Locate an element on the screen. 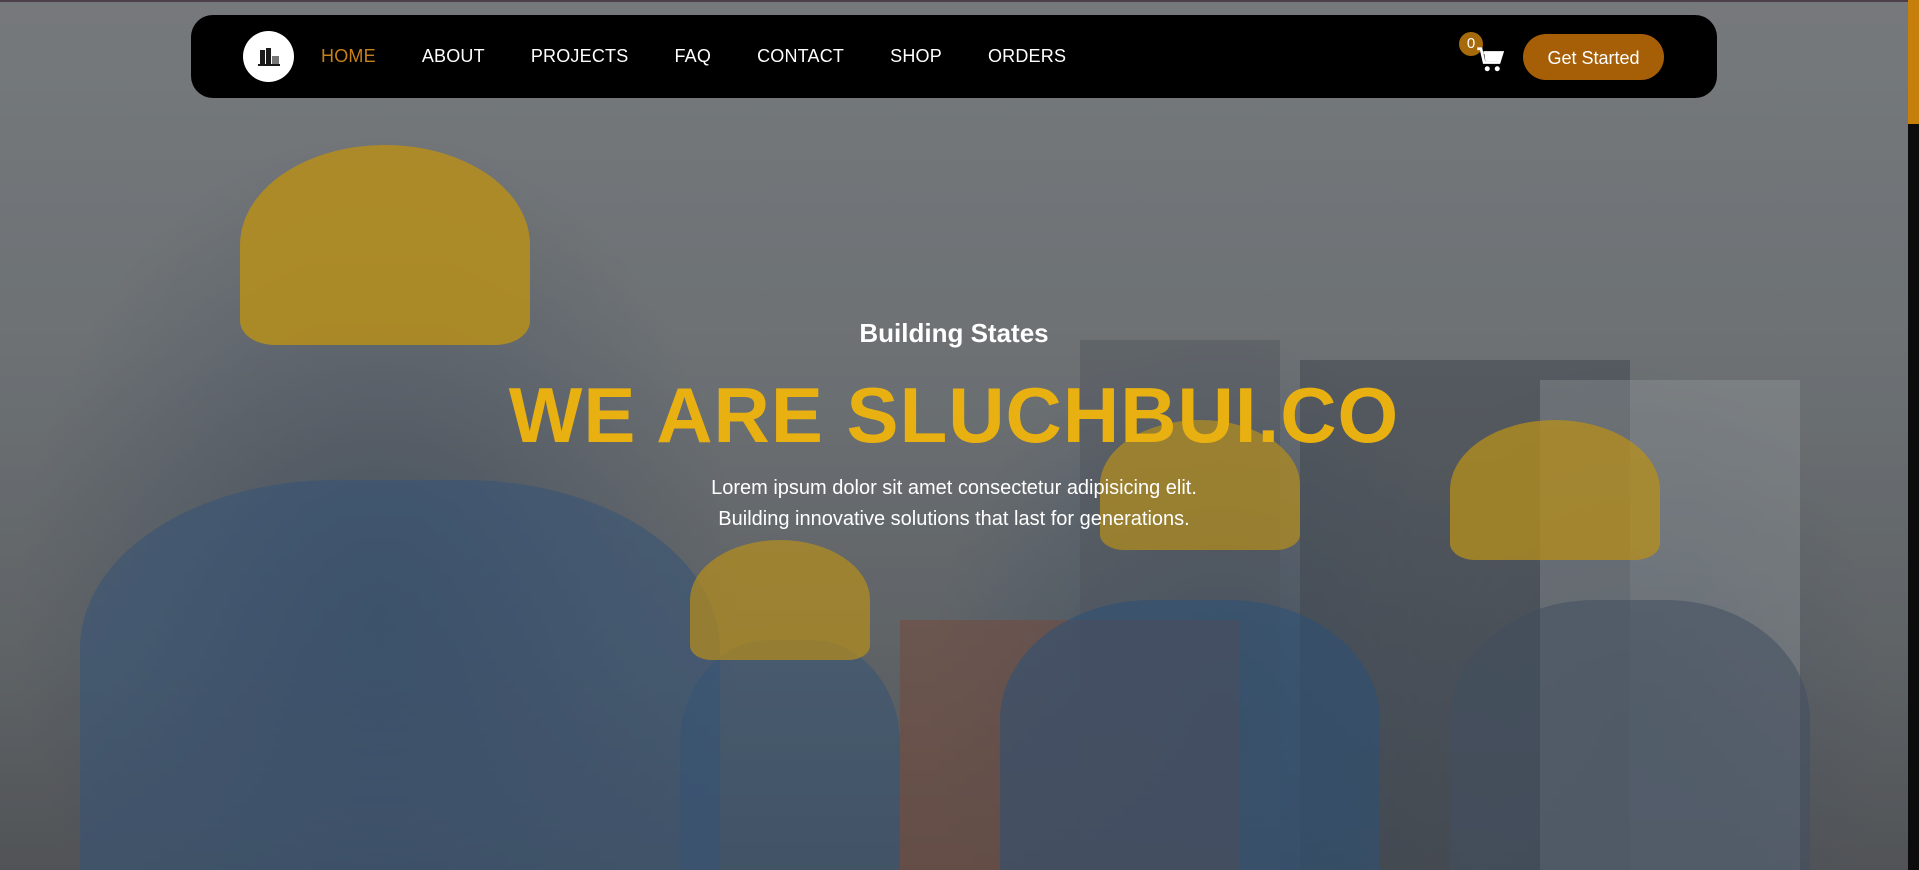  company-logo is located at coordinates (268, 56).